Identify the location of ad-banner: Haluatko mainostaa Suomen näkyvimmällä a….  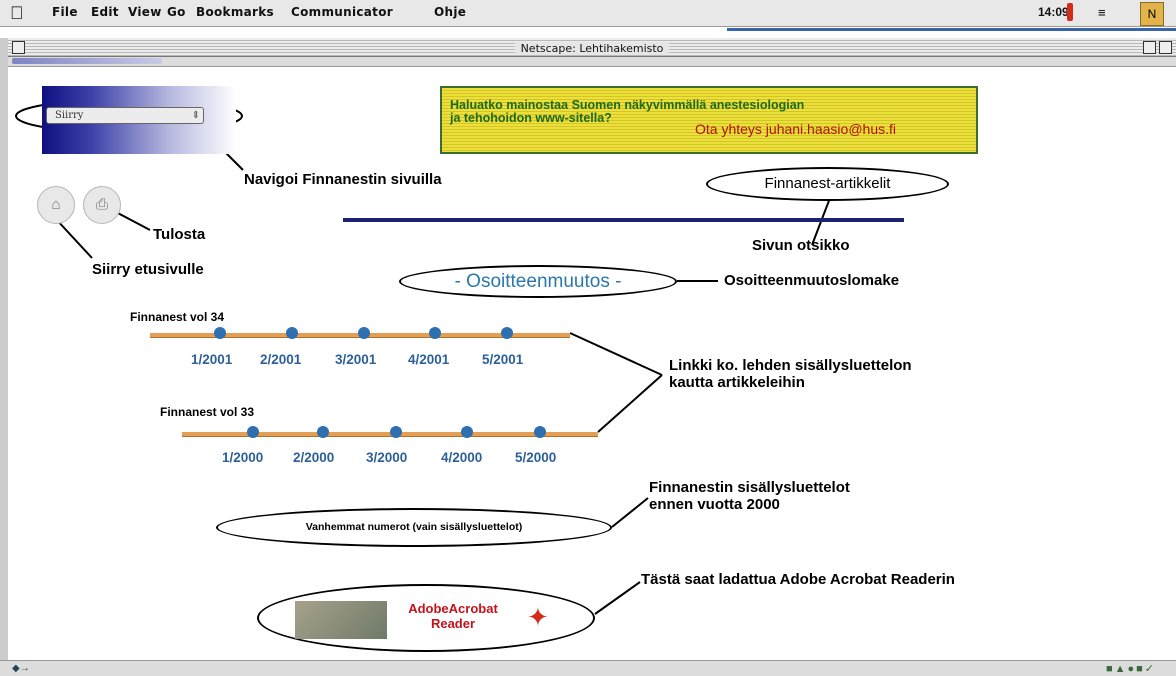
(709, 120).